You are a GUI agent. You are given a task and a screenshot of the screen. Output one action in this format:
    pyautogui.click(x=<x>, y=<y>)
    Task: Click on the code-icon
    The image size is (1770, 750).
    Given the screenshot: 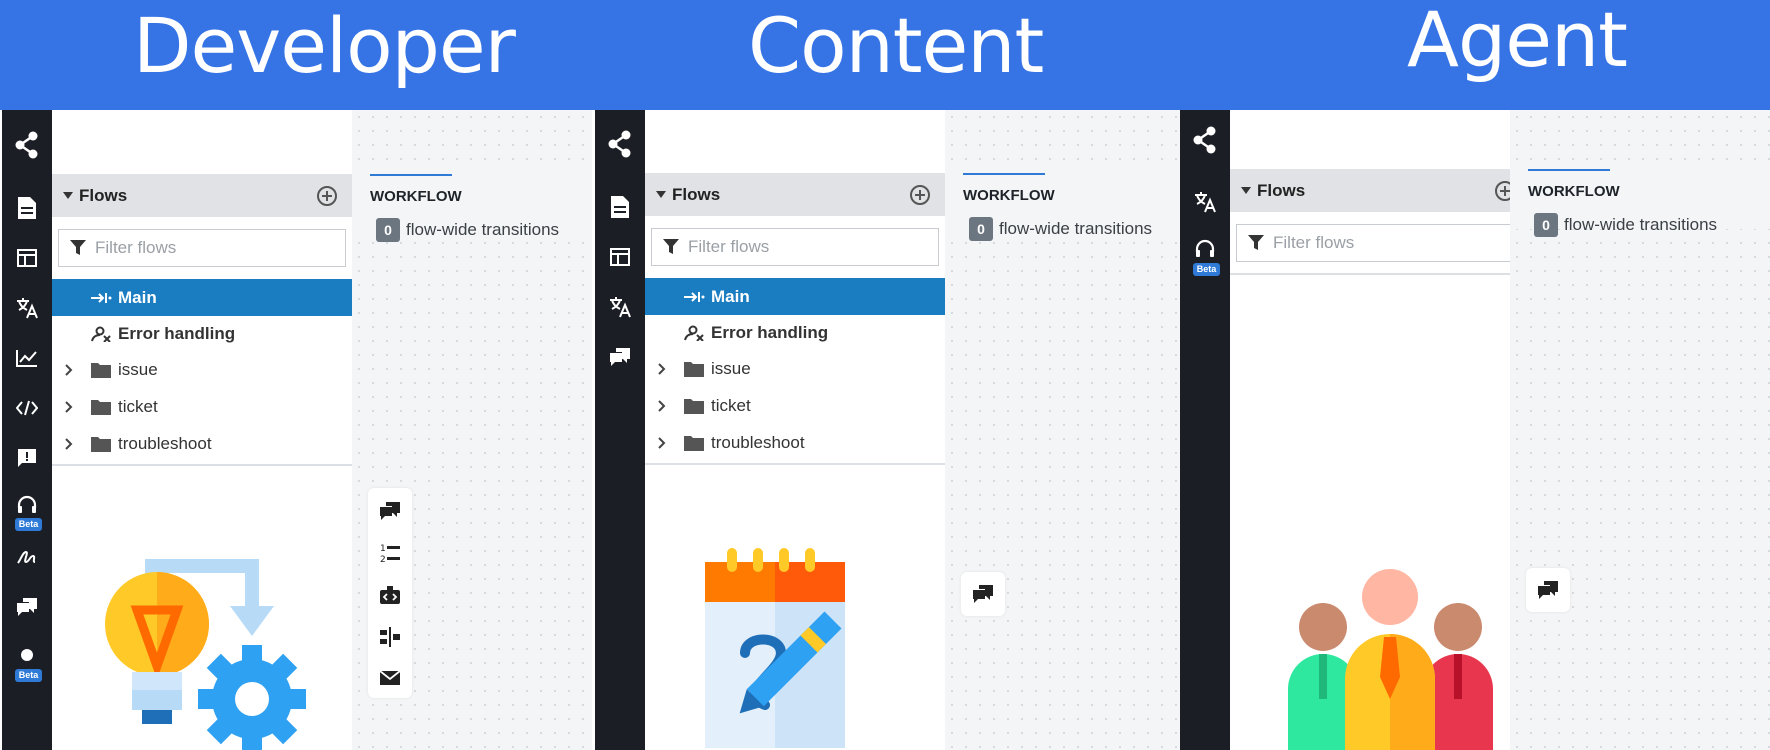 What is the action you would take?
    pyautogui.click(x=27, y=408)
    